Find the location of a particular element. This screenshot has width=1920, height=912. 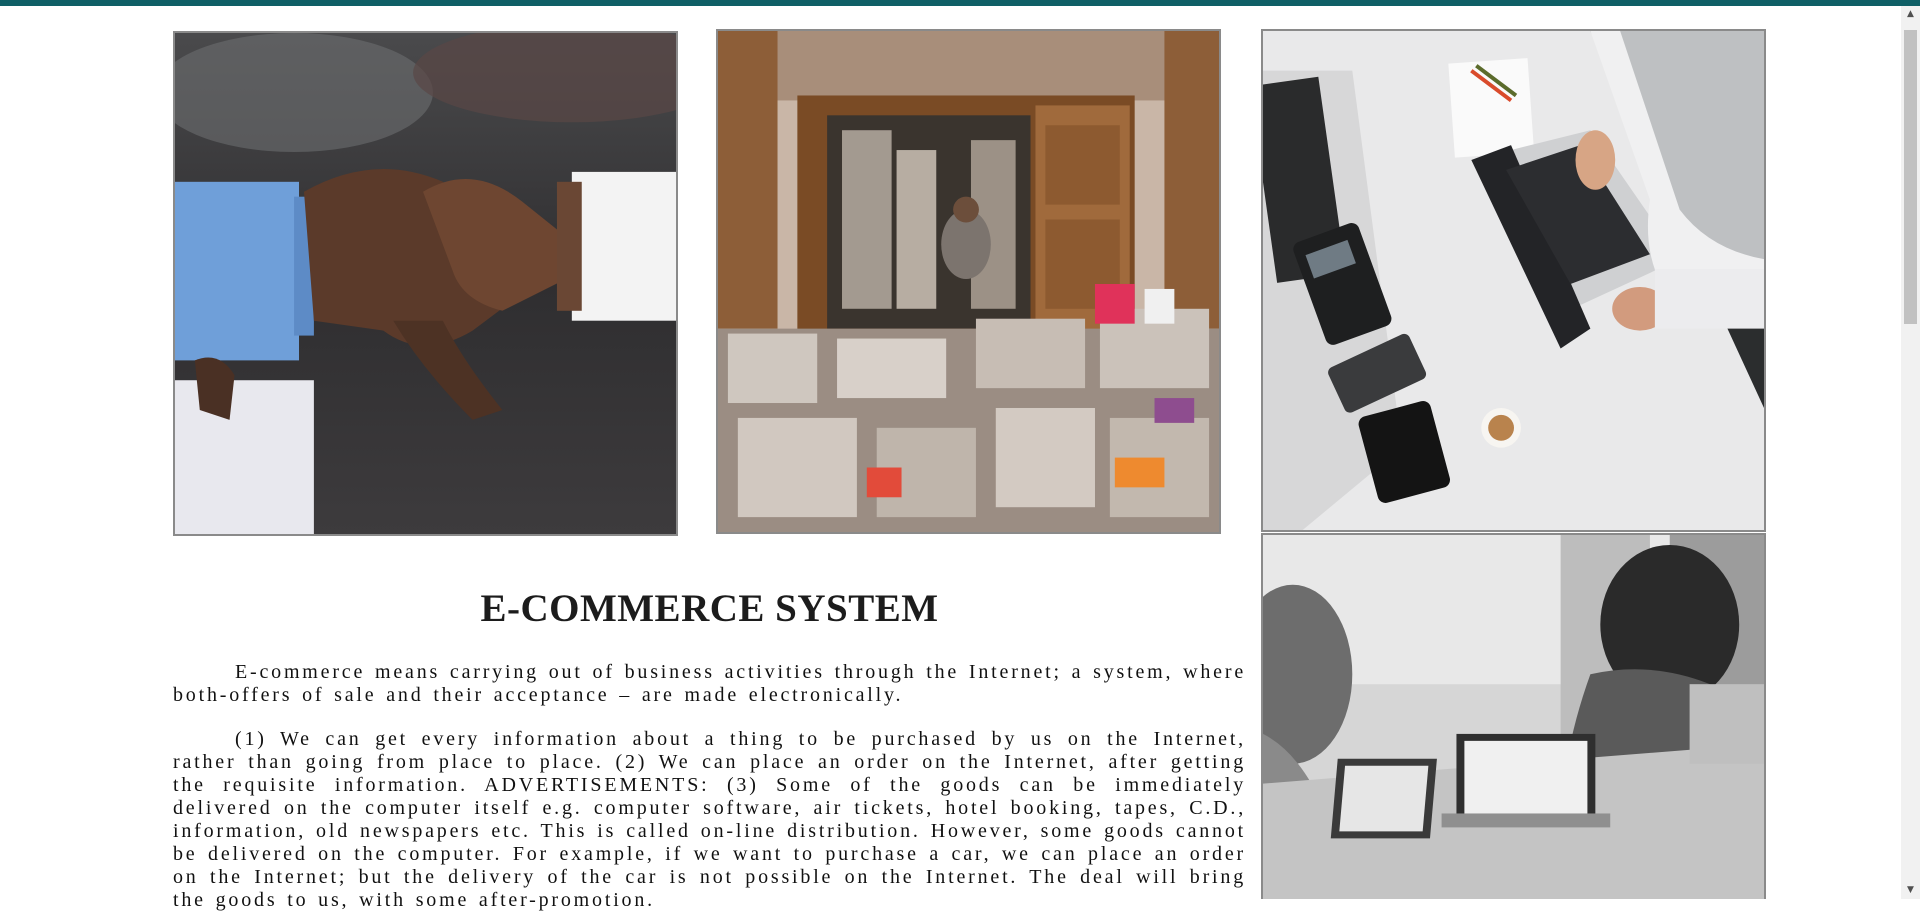

office-laptops-image is located at coordinates (1513, 716).